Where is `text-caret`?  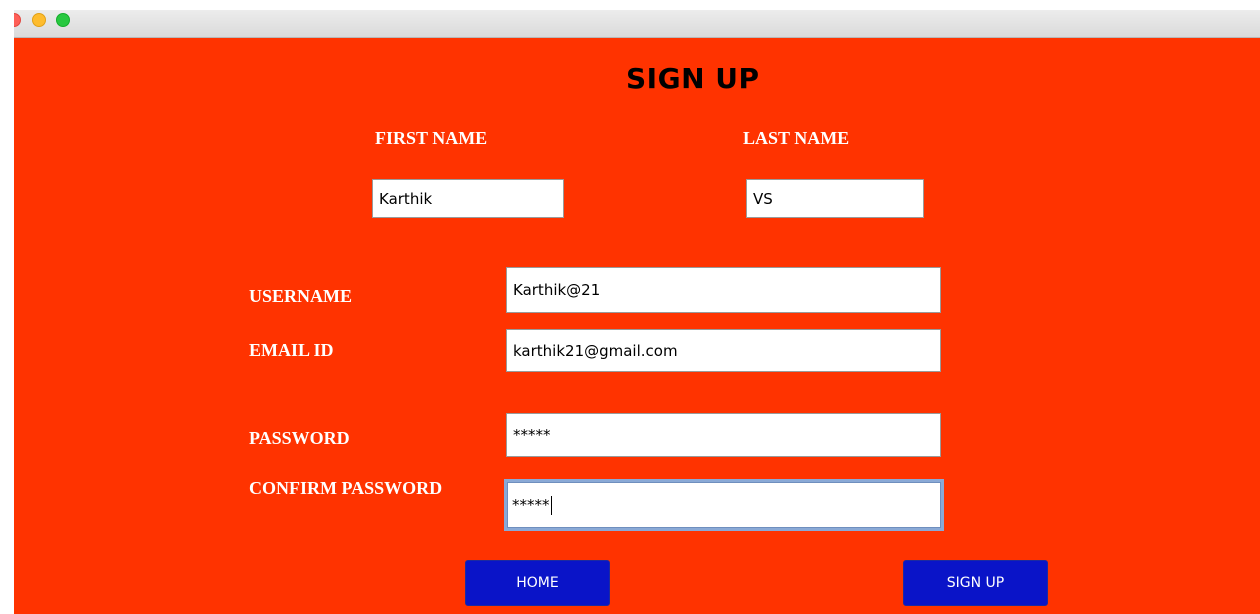 text-caret is located at coordinates (551, 505).